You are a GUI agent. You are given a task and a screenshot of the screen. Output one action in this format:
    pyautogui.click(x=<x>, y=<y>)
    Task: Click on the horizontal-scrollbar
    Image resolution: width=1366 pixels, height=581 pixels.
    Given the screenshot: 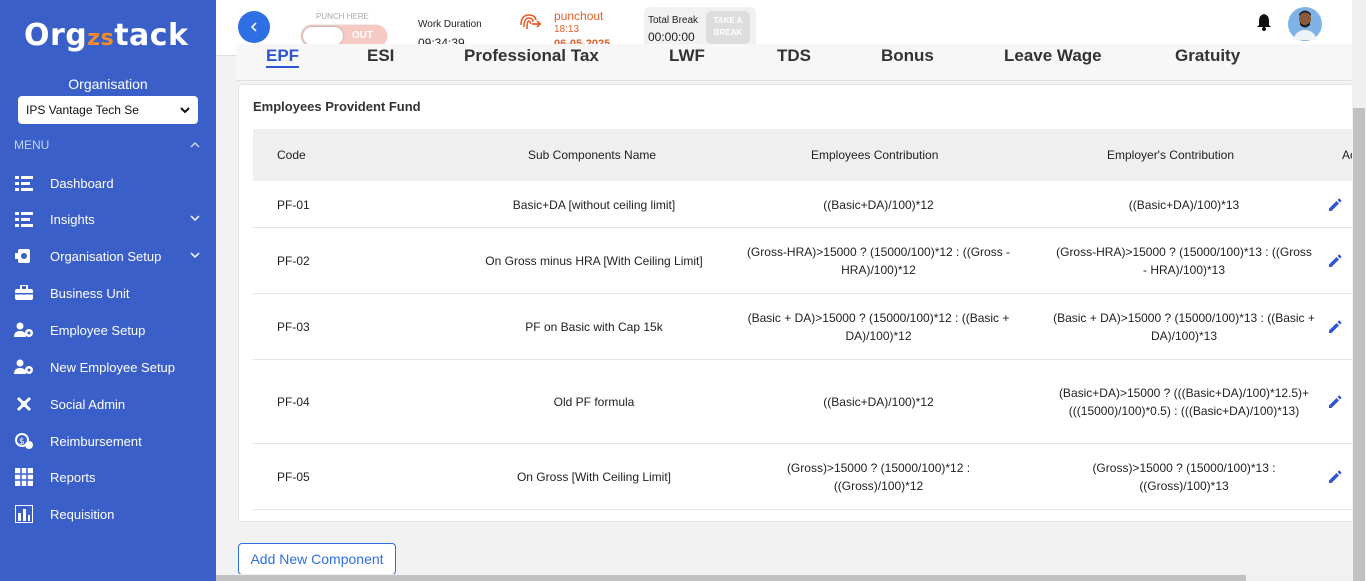 What is the action you would take?
    pyautogui.click(x=784, y=577)
    